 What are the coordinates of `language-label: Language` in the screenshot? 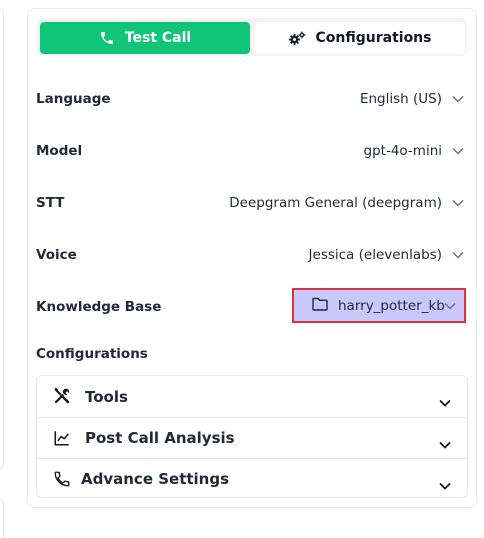 It's located at (73, 99).